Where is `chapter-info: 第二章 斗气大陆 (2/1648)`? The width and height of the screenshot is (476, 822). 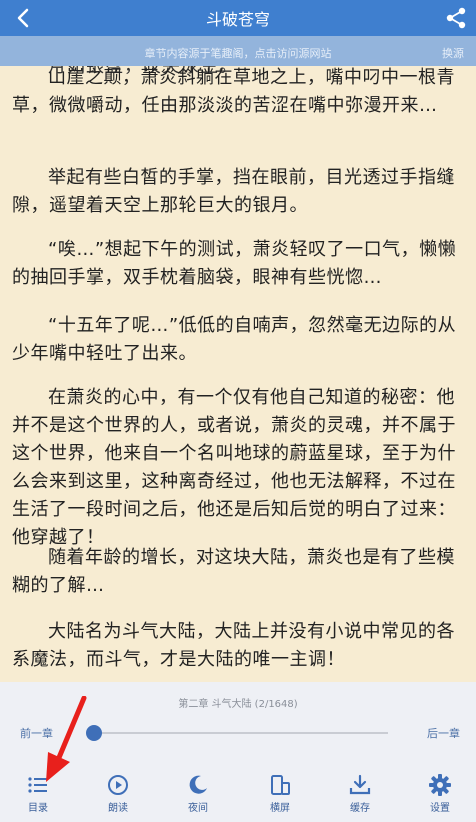 chapter-info: 第二章 斗气大陆 (2/1648) is located at coordinates (238, 704).